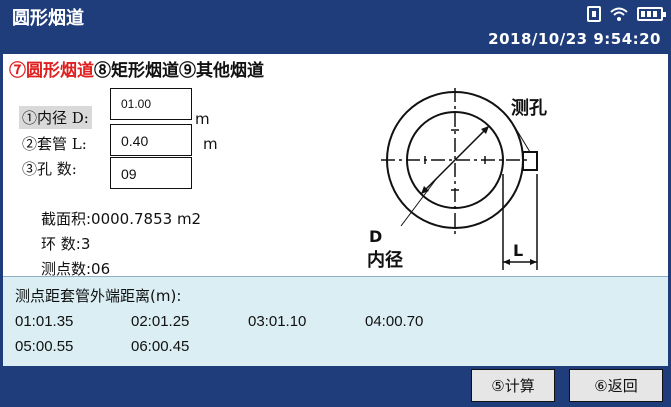 Image resolution: width=671 pixels, height=407 pixels. What do you see at coordinates (98, 296) in the screenshot?
I see `distance-title: 测点距套管外端距离(m):` at bounding box center [98, 296].